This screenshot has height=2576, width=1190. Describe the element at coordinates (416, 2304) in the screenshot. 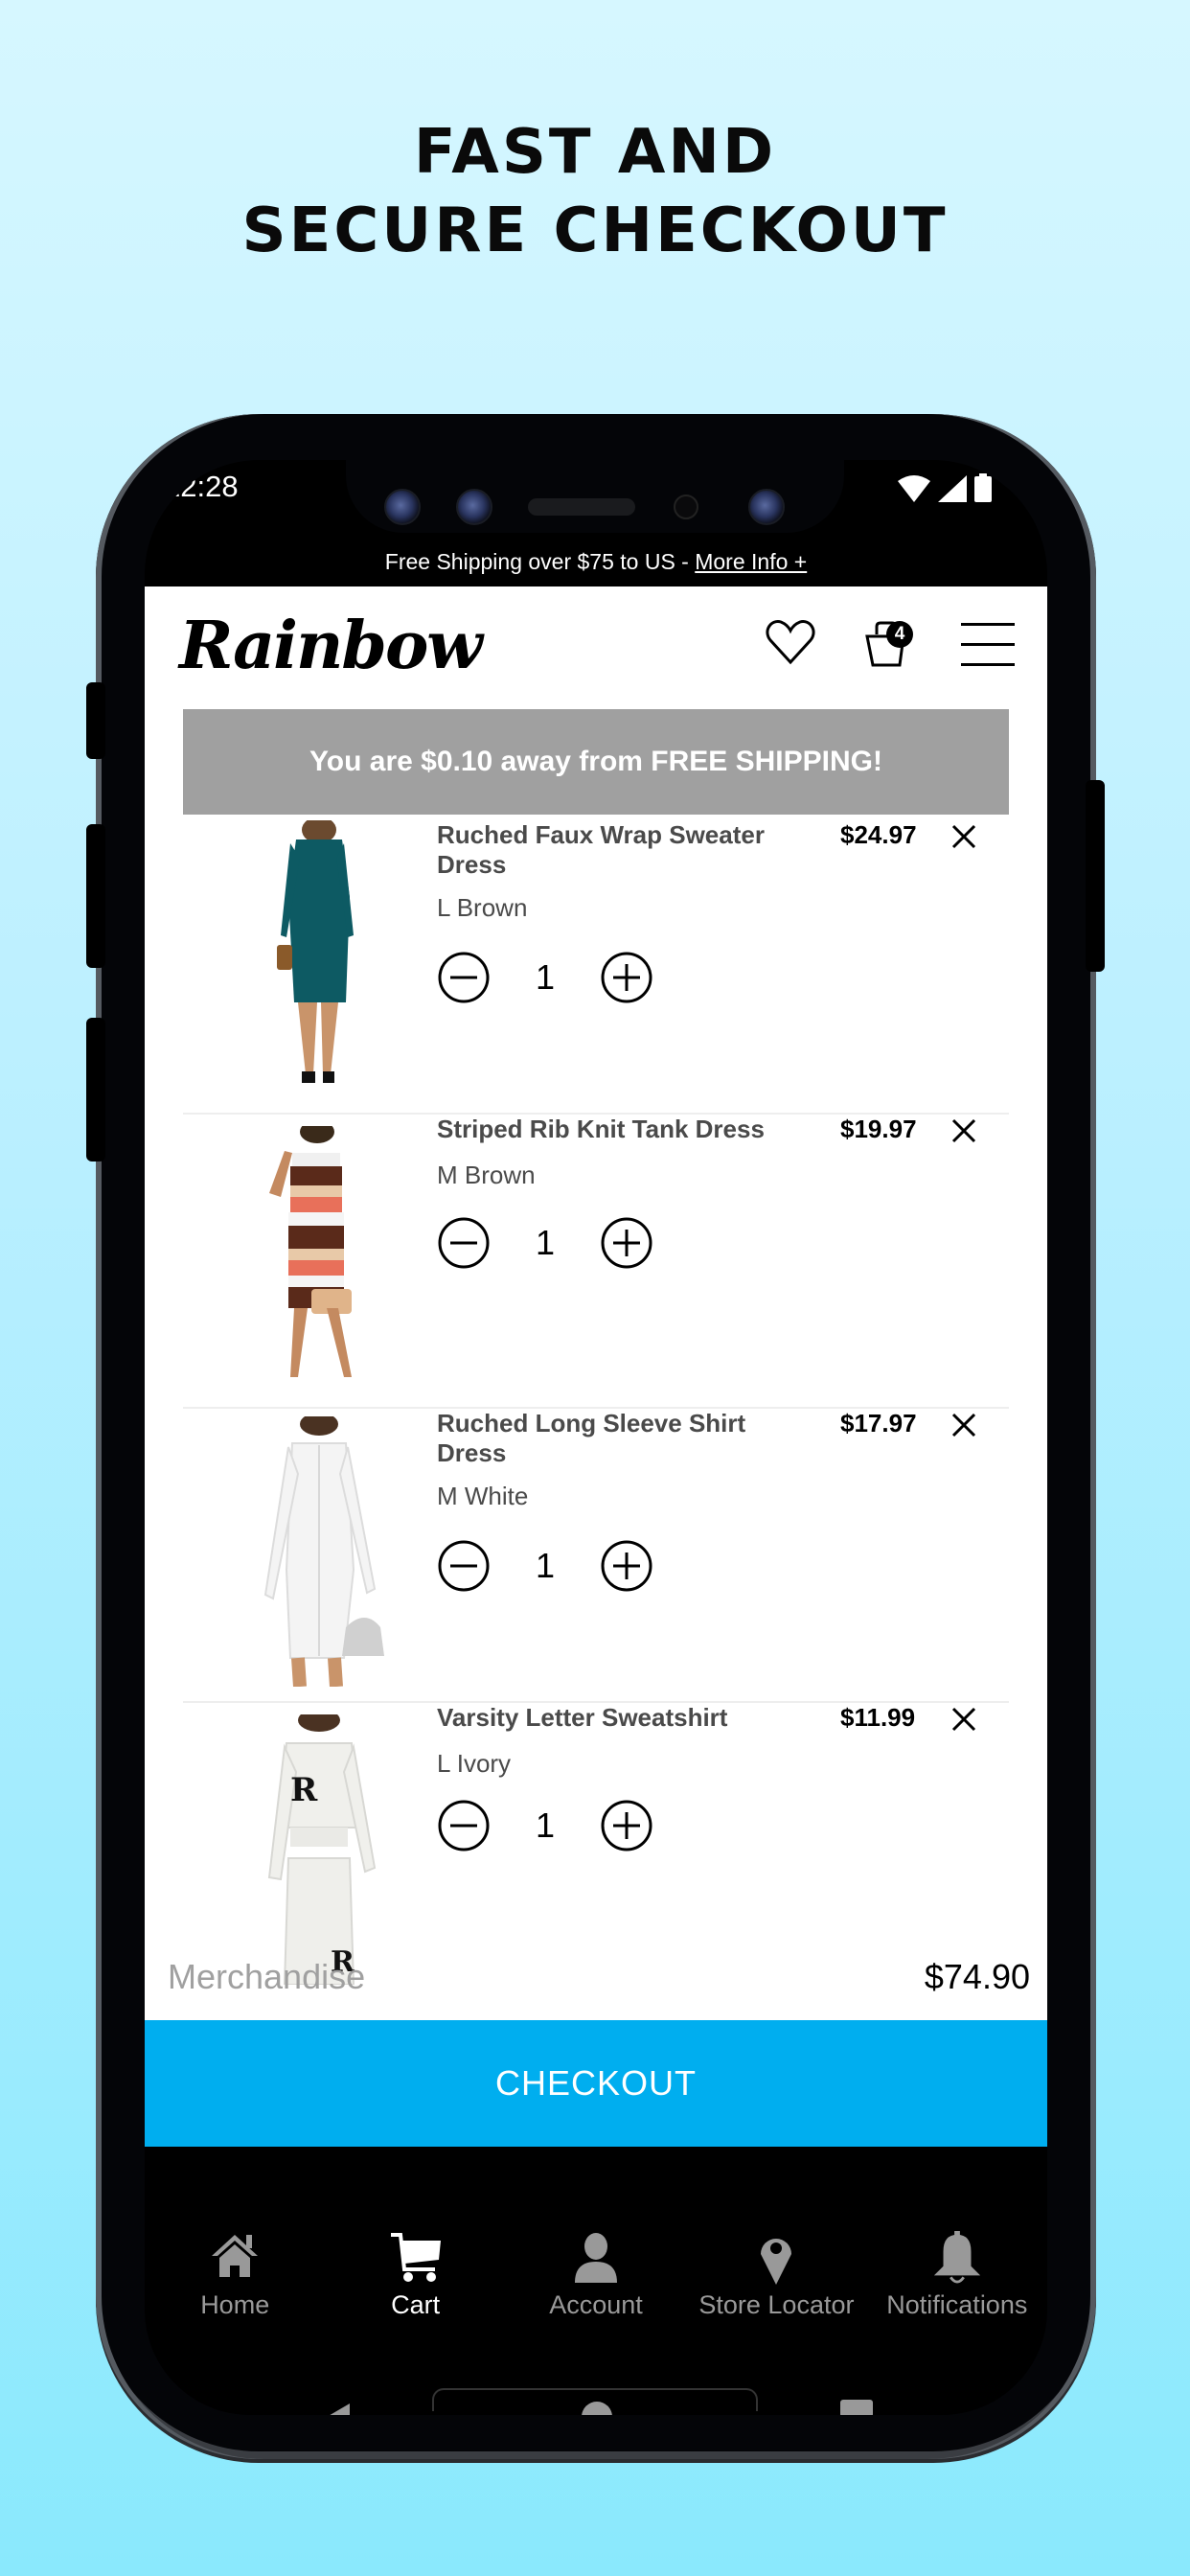

I see `tab-label: Cart` at that location.